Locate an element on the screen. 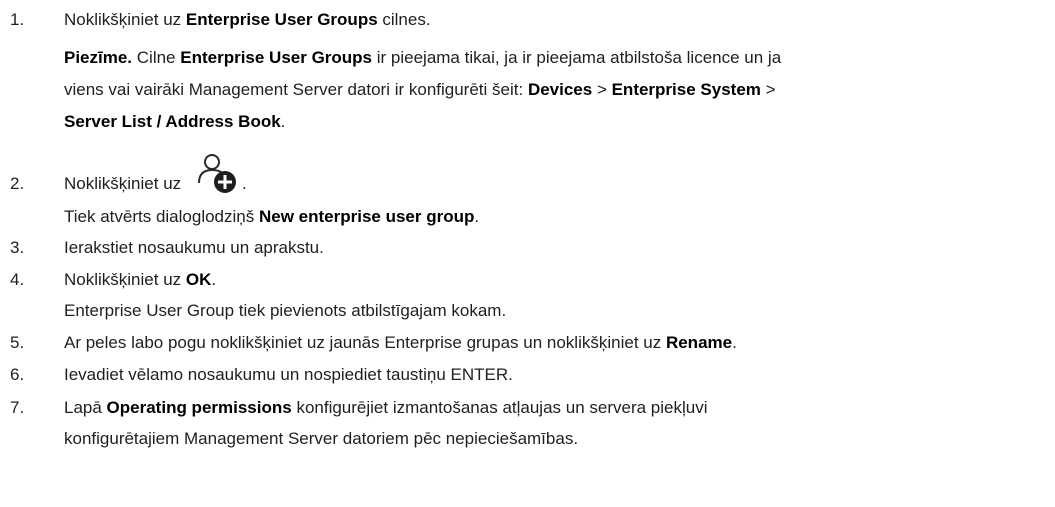  note-line-3: Server List / Address Book. is located at coordinates (175, 121).